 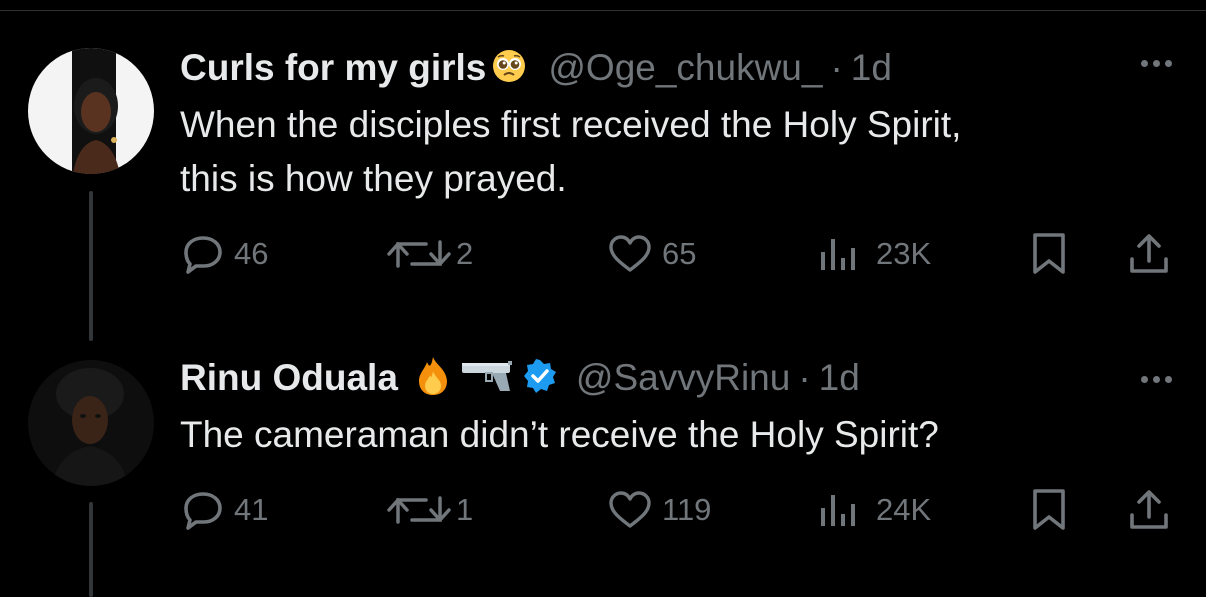 What do you see at coordinates (465, 509) in the screenshot?
I see `repost-count: 1` at bounding box center [465, 509].